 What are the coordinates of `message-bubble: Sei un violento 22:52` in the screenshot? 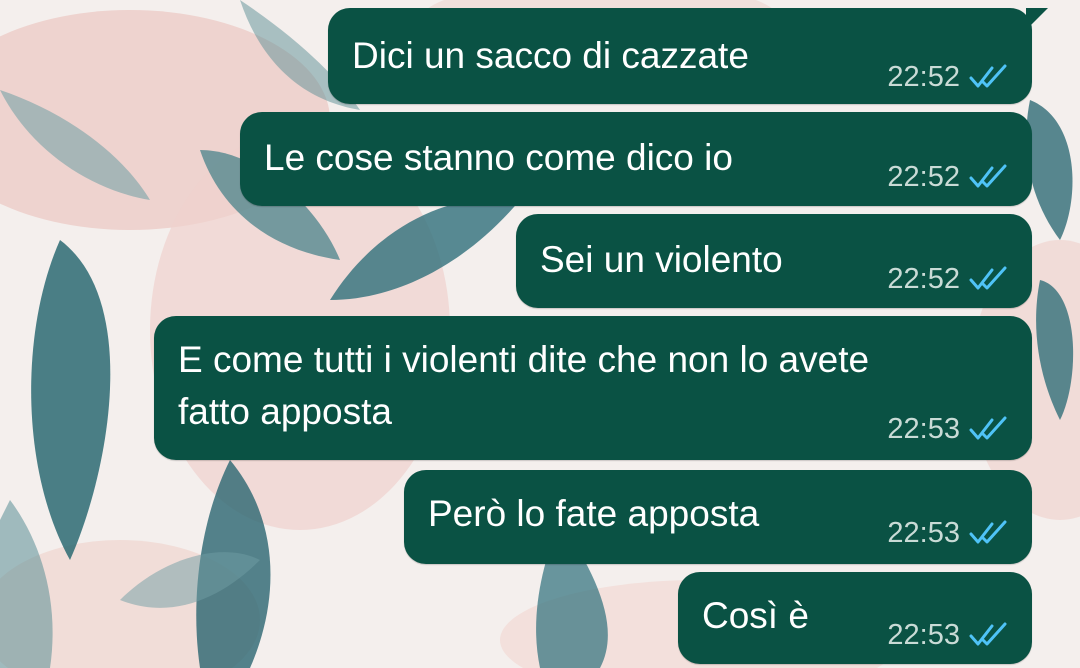 It's located at (774, 261).